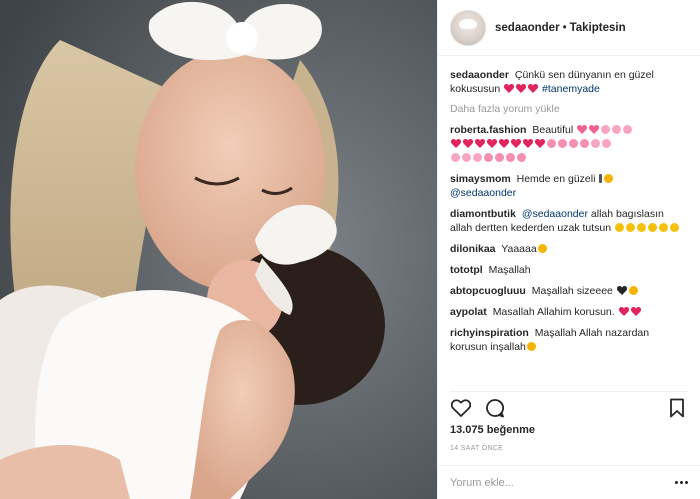 The height and width of the screenshot is (499, 700). What do you see at coordinates (569, 186) in the screenshot?
I see `comment: simaysmom Hemde en güzeli @sedaaonder` at bounding box center [569, 186].